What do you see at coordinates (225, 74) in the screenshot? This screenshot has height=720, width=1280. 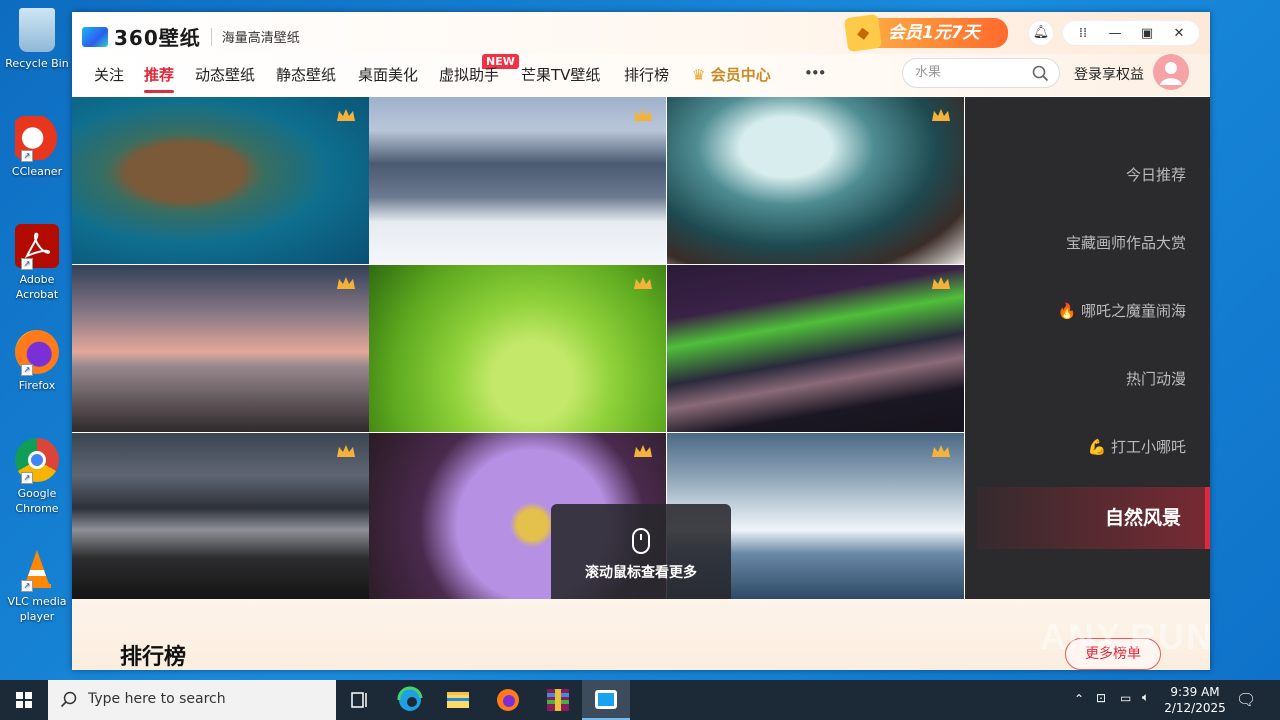 I see `nav-dynamic-wallpaper: 动态壁纸` at bounding box center [225, 74].